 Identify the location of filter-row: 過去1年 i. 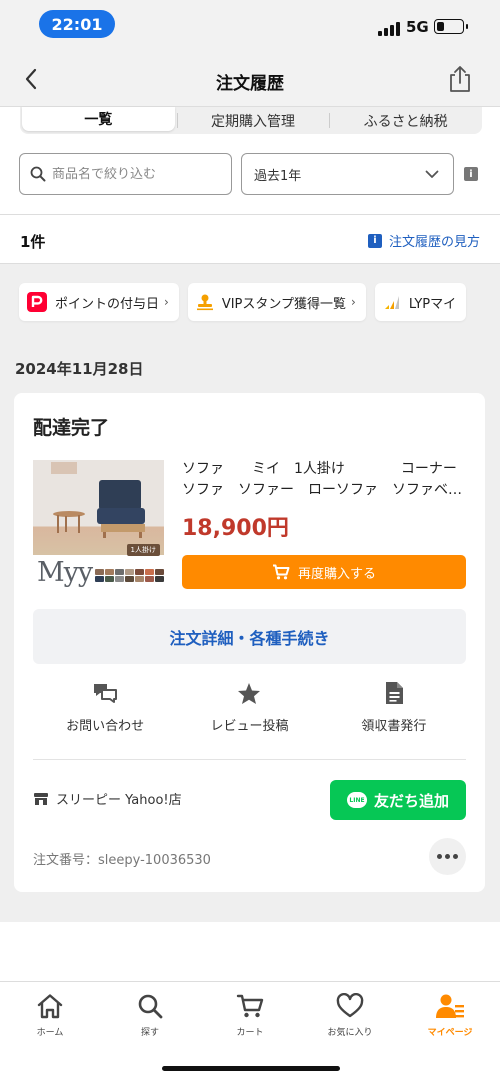
(250, 175).